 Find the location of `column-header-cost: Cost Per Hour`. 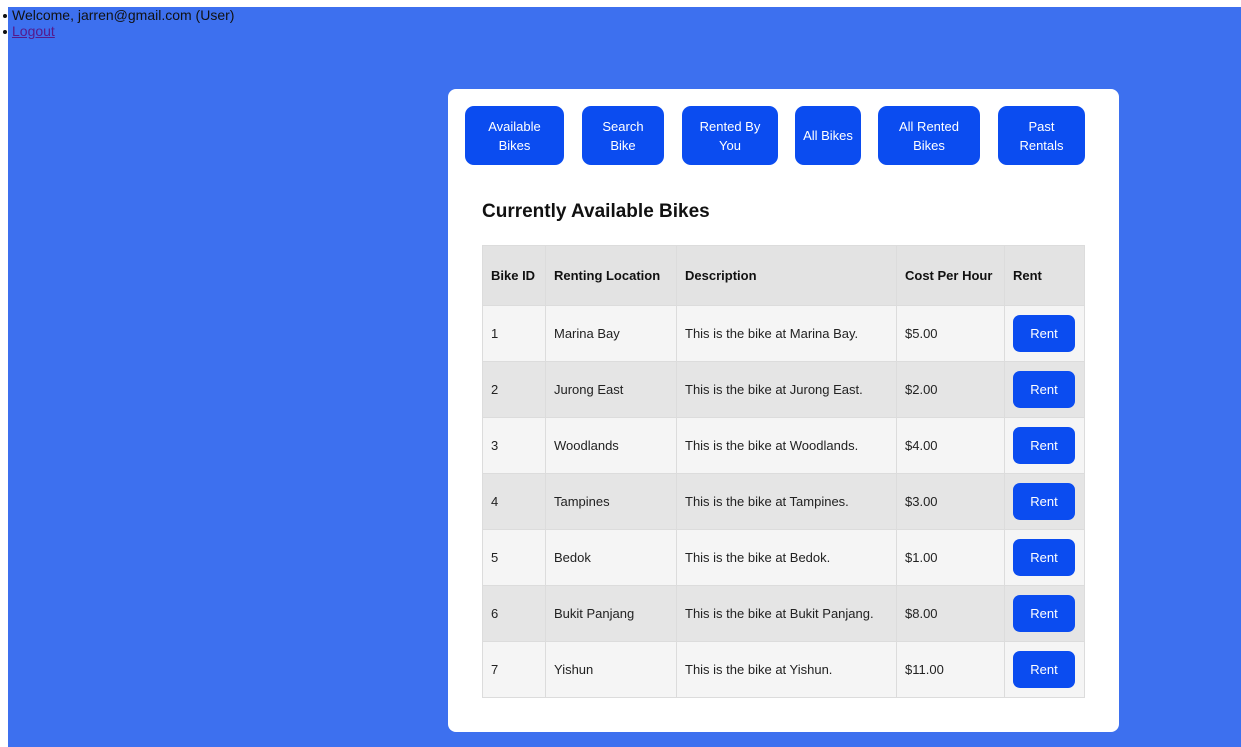

column-header-cost: Cost Per Hour is located at coordinates (950, 275).